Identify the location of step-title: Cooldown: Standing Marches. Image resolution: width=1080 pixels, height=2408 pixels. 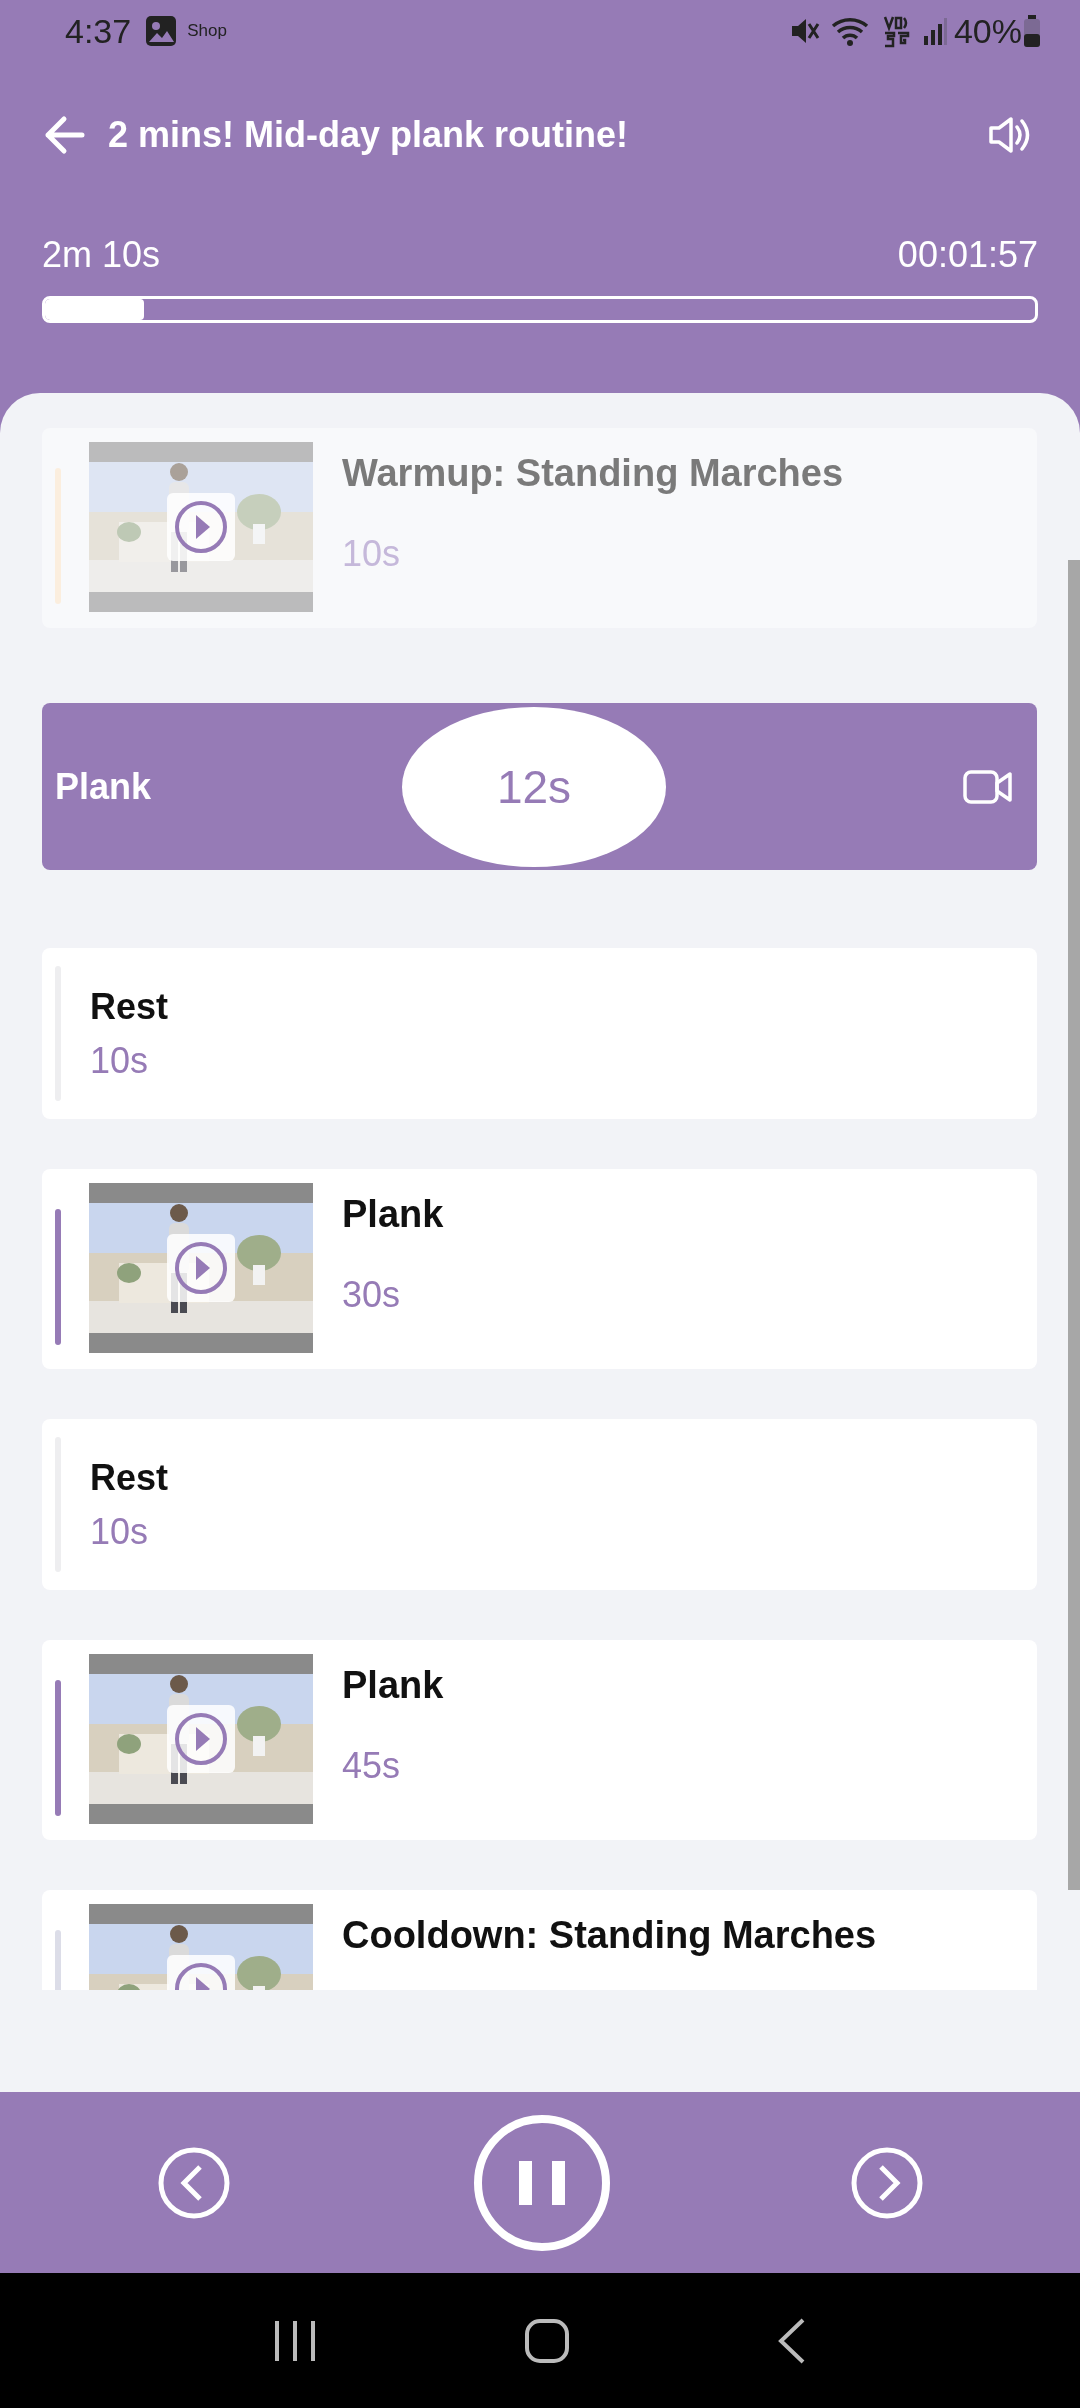
(609, 1935).